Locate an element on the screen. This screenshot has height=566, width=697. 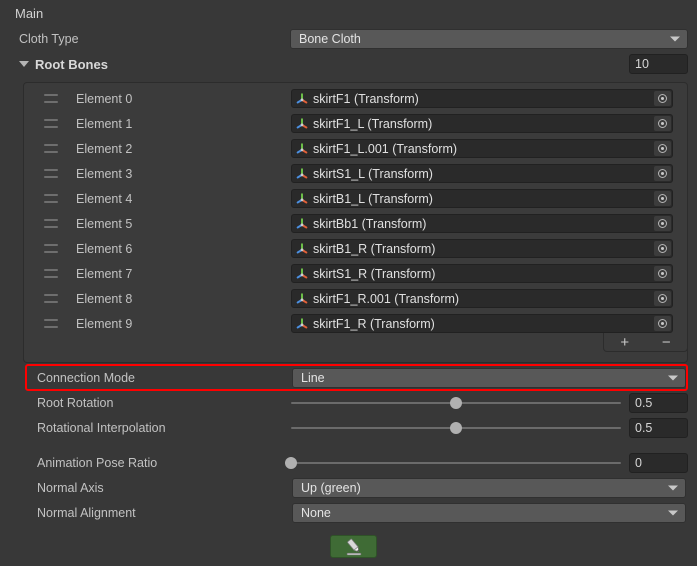
normal-axis-dropdown: Up (green) is located at coordinates (489, 488).